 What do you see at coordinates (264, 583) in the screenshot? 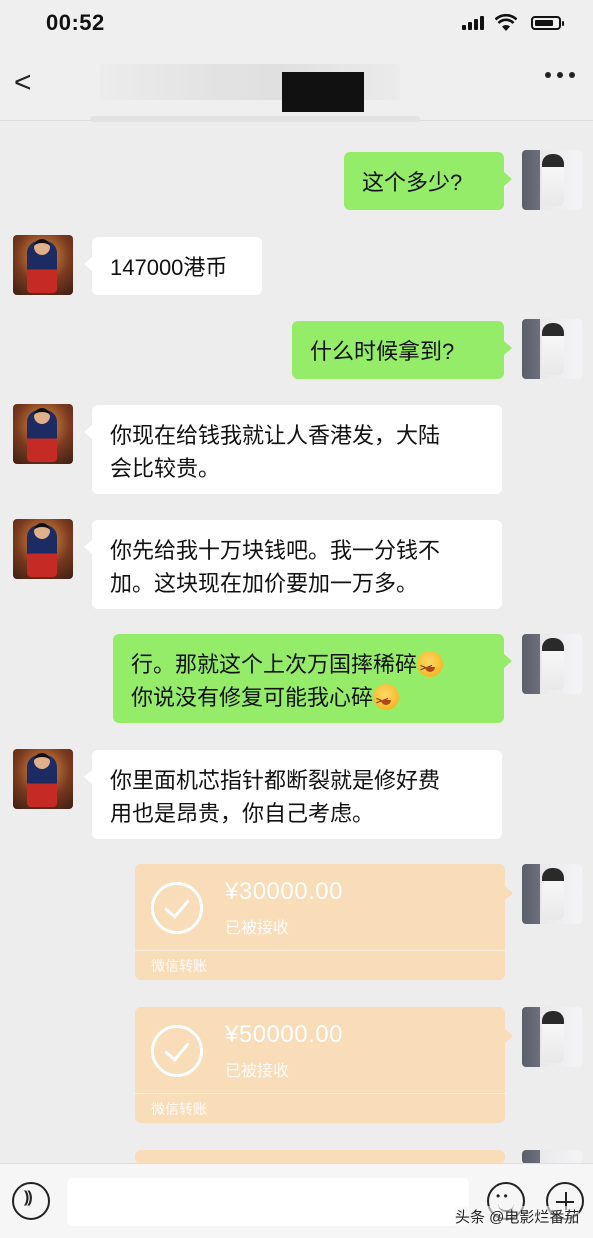
I see `message-text-line: 加。这块现在加价要加一万多。` at bounding box center [264, 583].